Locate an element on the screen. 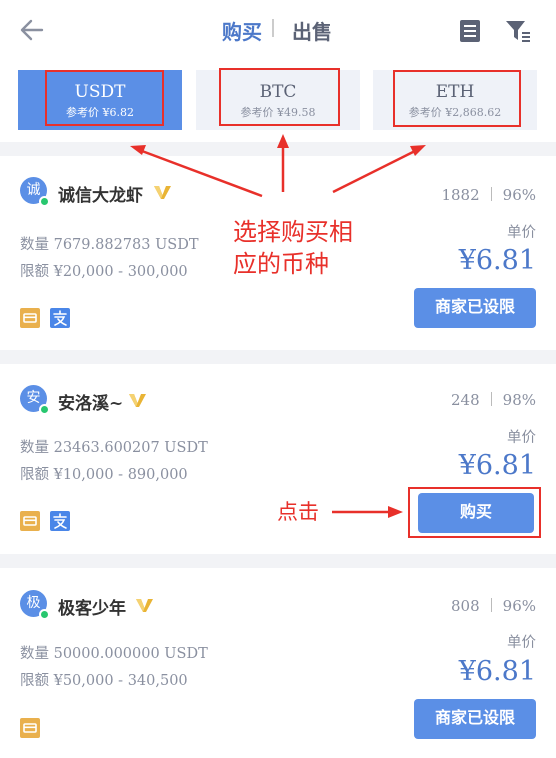 The width and height of the screenshot is (556, 758). tab-buy: 购买 is located at coordinates (242, 30).